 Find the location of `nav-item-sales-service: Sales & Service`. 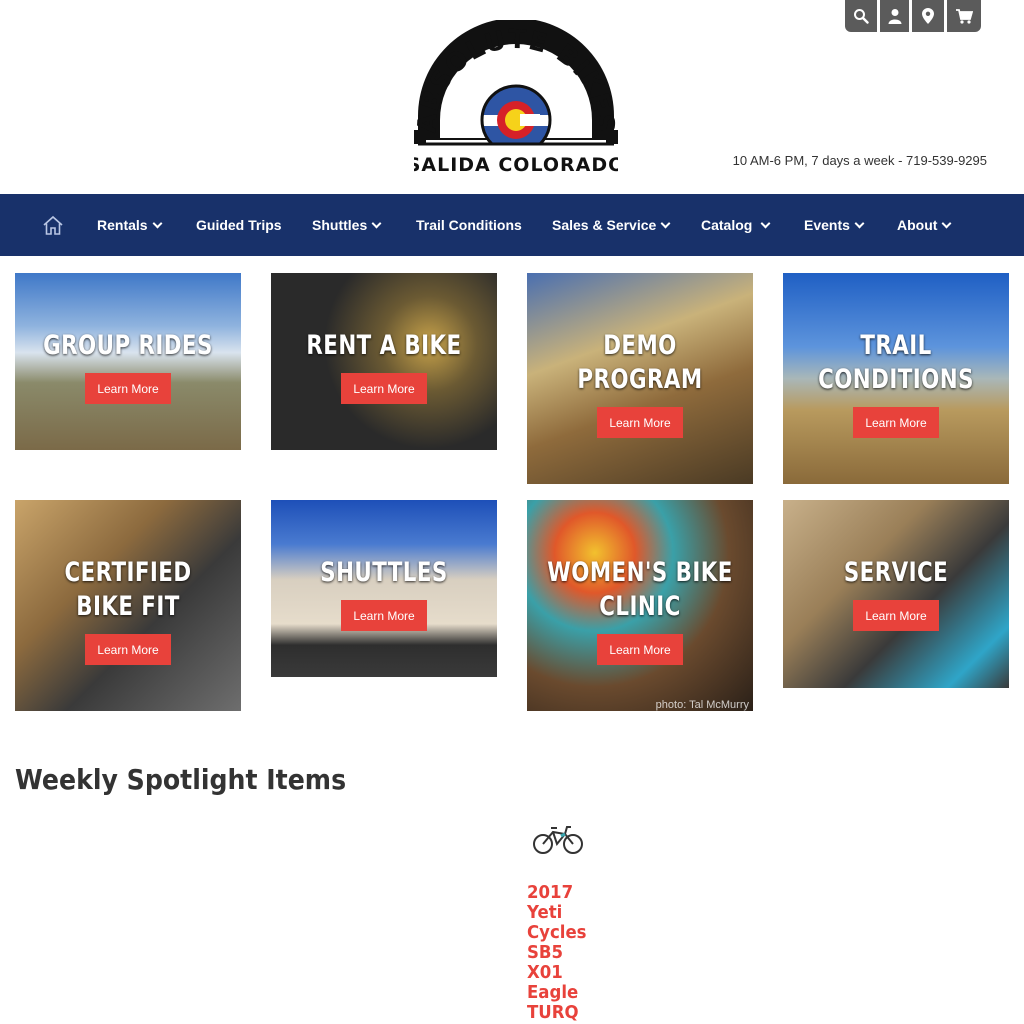

nav-item-sales-service: Sales & Service is located at coordinates (611, 225).